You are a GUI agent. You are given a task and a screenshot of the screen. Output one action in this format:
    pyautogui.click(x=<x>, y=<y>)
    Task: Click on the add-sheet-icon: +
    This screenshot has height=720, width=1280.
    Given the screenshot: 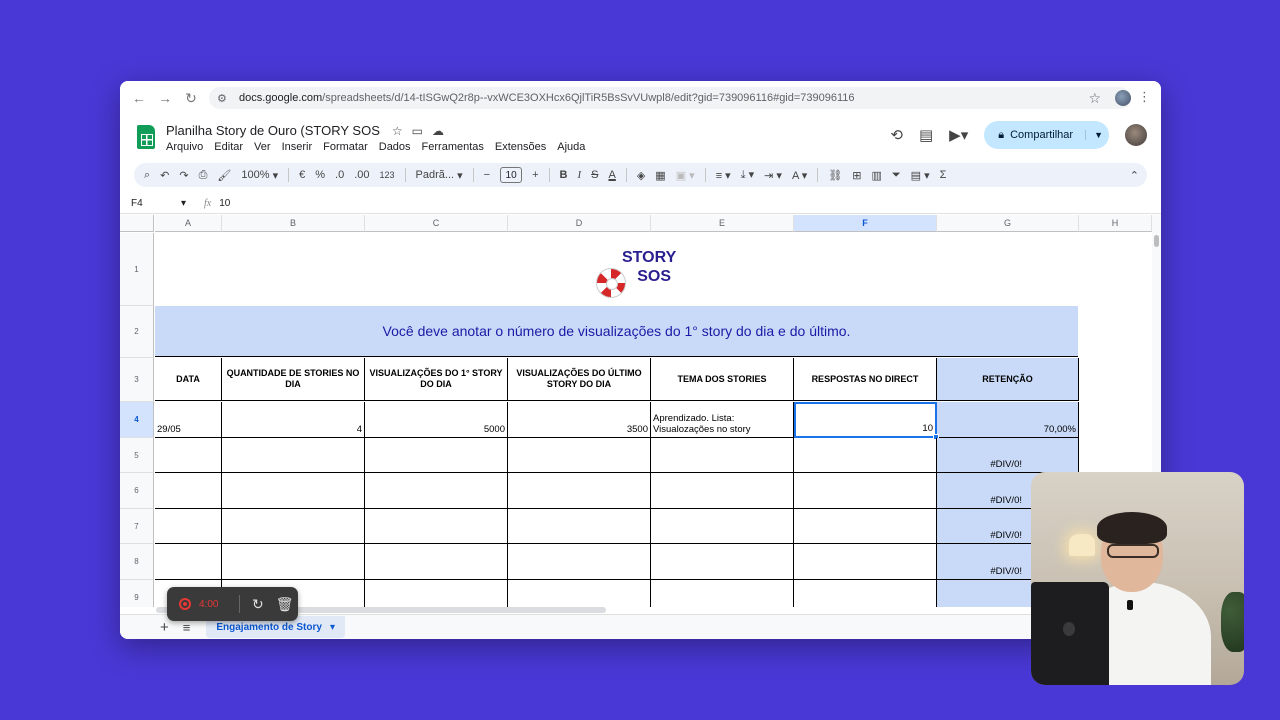 What is the action you would take?
    pyautogui.click(x=164, y=627)
    